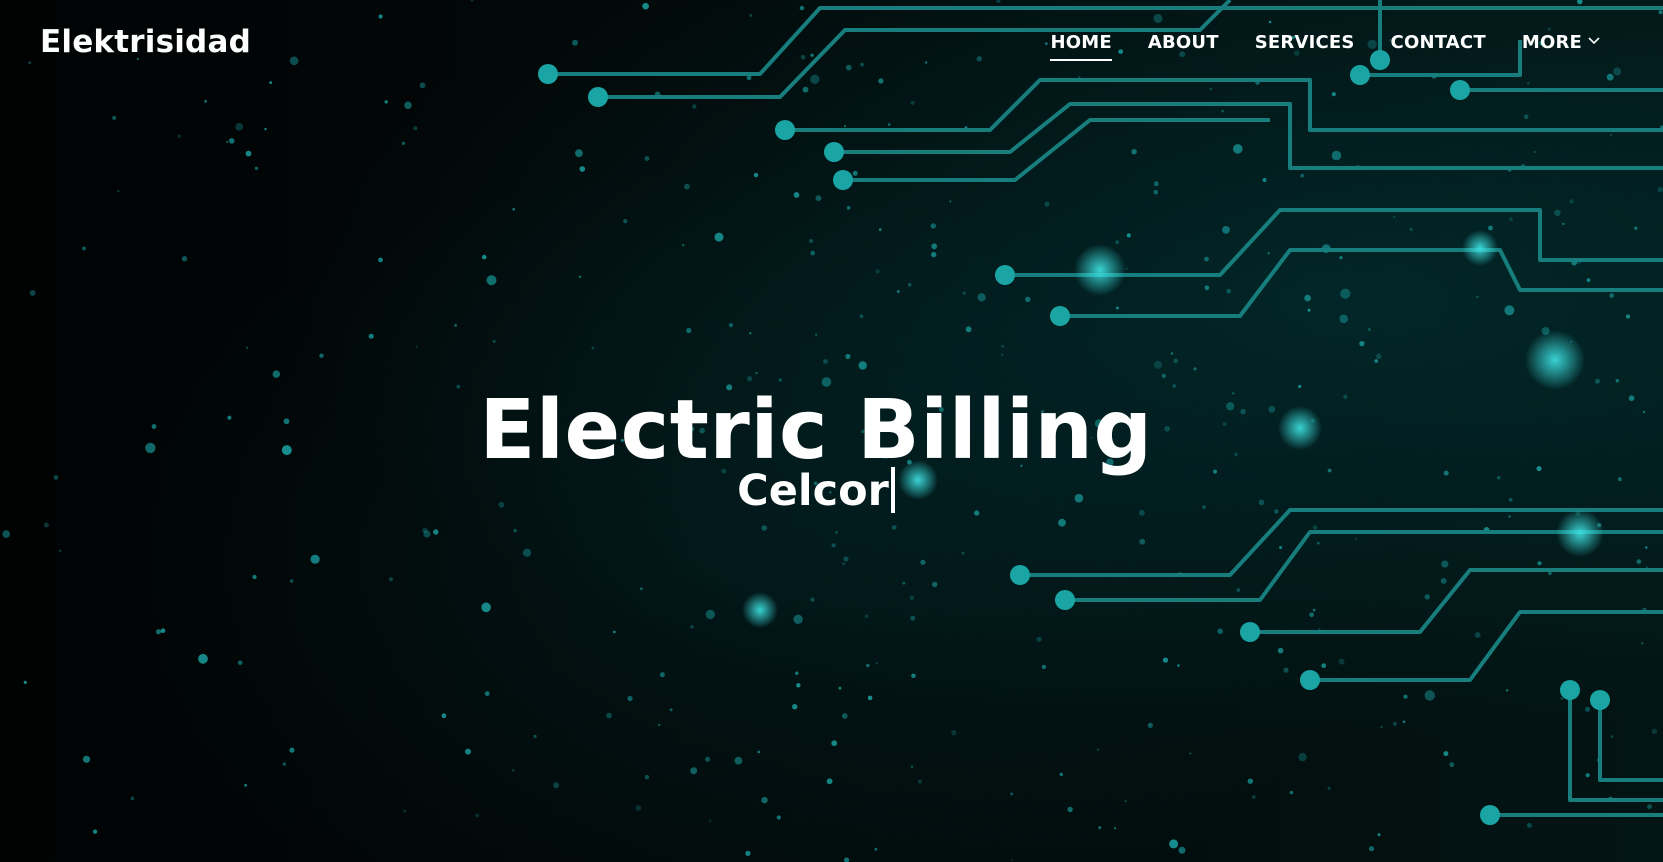  Describe the element at coordinates (813, 491) in the screenshot. I see `typed-text: Celcor` at that location.